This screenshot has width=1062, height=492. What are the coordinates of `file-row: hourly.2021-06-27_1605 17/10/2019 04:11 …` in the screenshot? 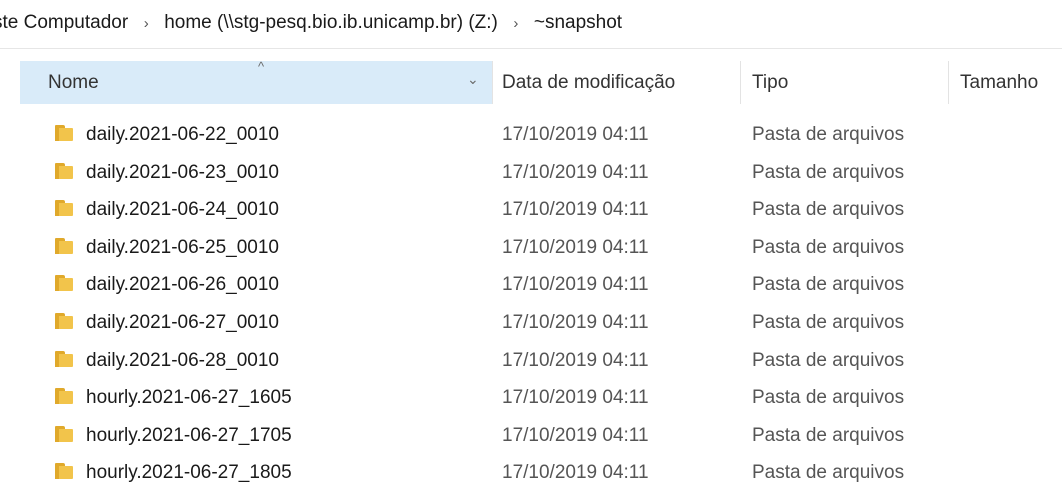 It's located at (531, 398).